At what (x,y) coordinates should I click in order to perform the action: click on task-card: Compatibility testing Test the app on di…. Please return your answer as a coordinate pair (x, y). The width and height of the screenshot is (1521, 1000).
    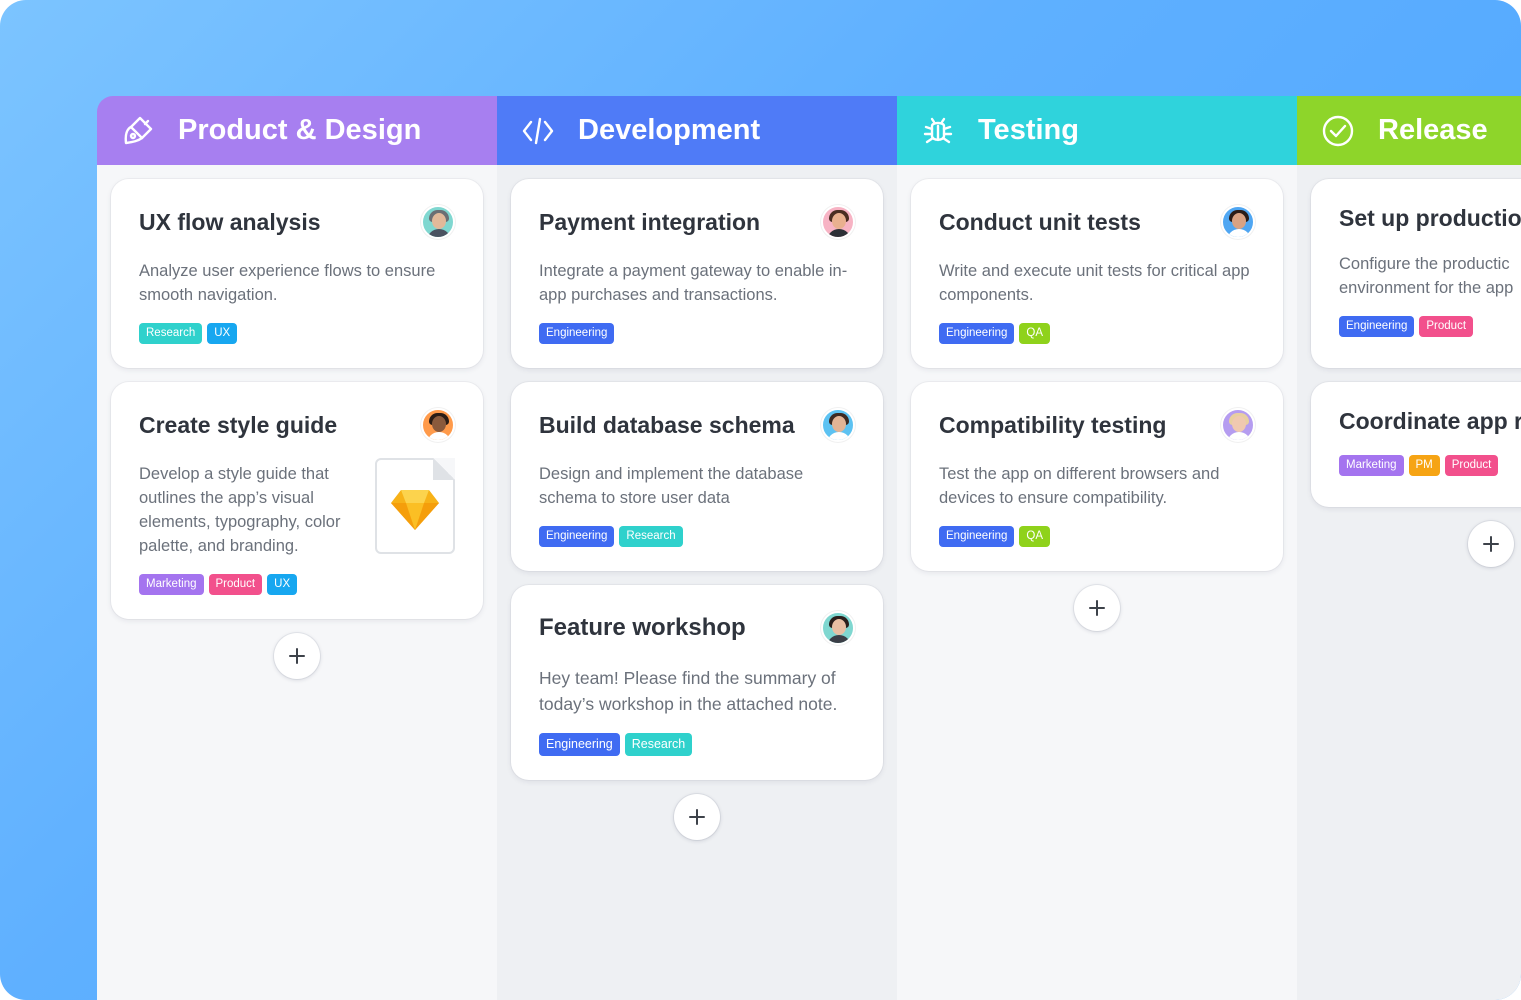
    Looking at the image, I should click on (1097, 476).